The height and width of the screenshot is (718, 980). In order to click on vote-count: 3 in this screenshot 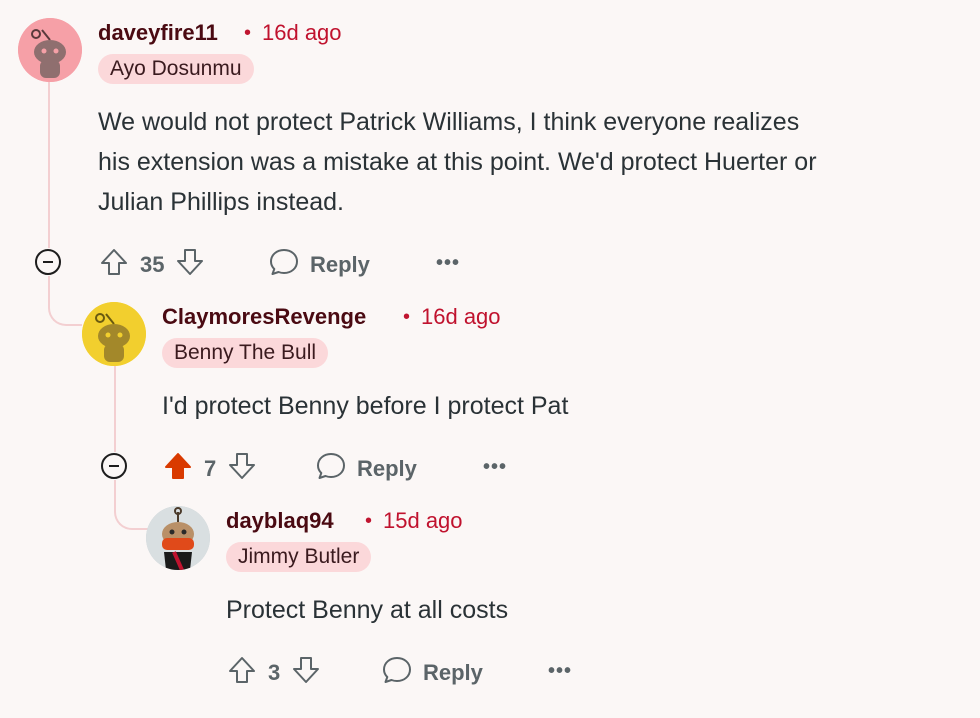, I will do `click(274, 672)`.